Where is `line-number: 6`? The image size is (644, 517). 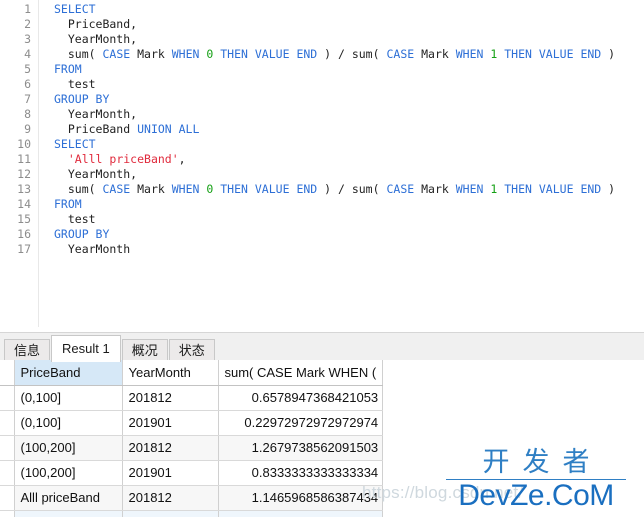
line-number: 6 is located at coordinates (27, 84).